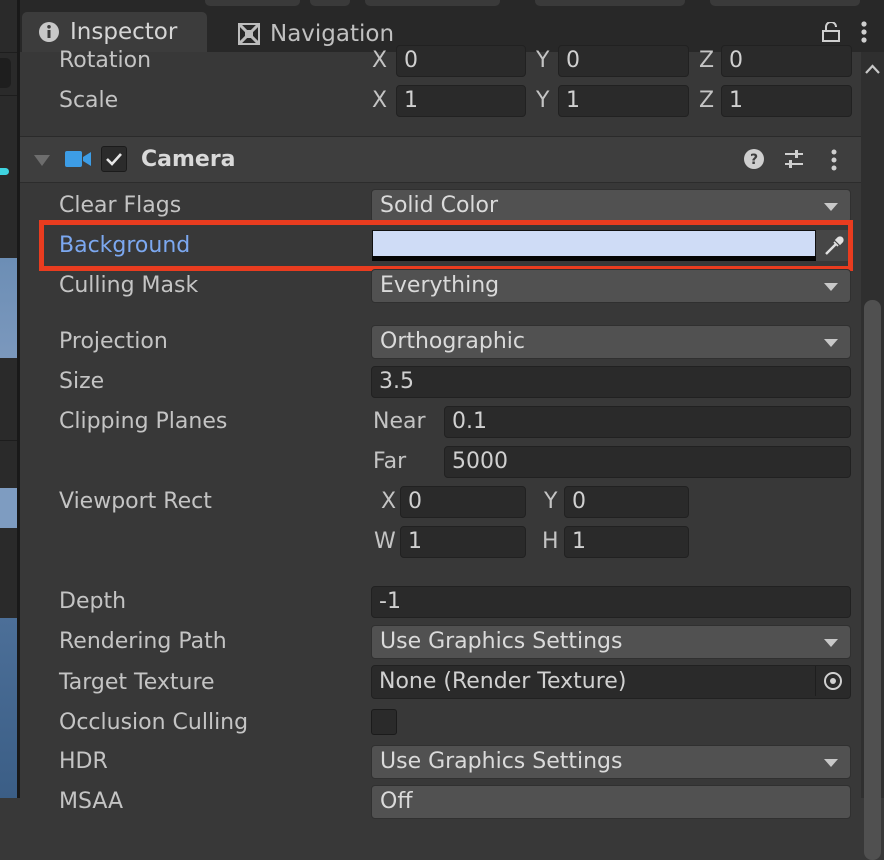 Image resolution: width=884 pixels, height=860 pixels. I want to click on culling-mask-label: Culling Mask, so click(129, 285).